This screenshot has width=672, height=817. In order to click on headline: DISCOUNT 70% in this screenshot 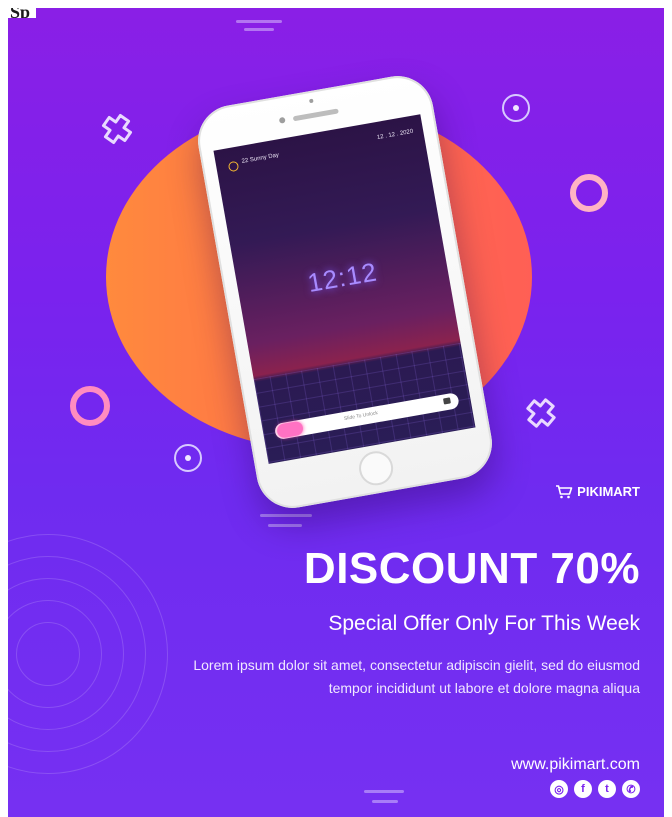, I will do `click(471, 568)`.